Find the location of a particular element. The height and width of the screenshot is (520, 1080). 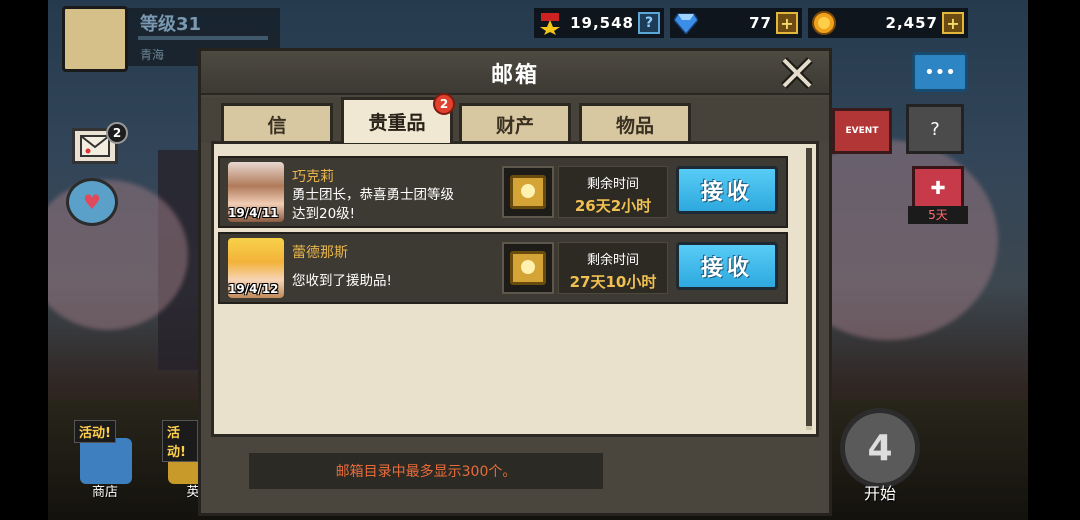

envelope-icon is located at coordinates (95, 146).